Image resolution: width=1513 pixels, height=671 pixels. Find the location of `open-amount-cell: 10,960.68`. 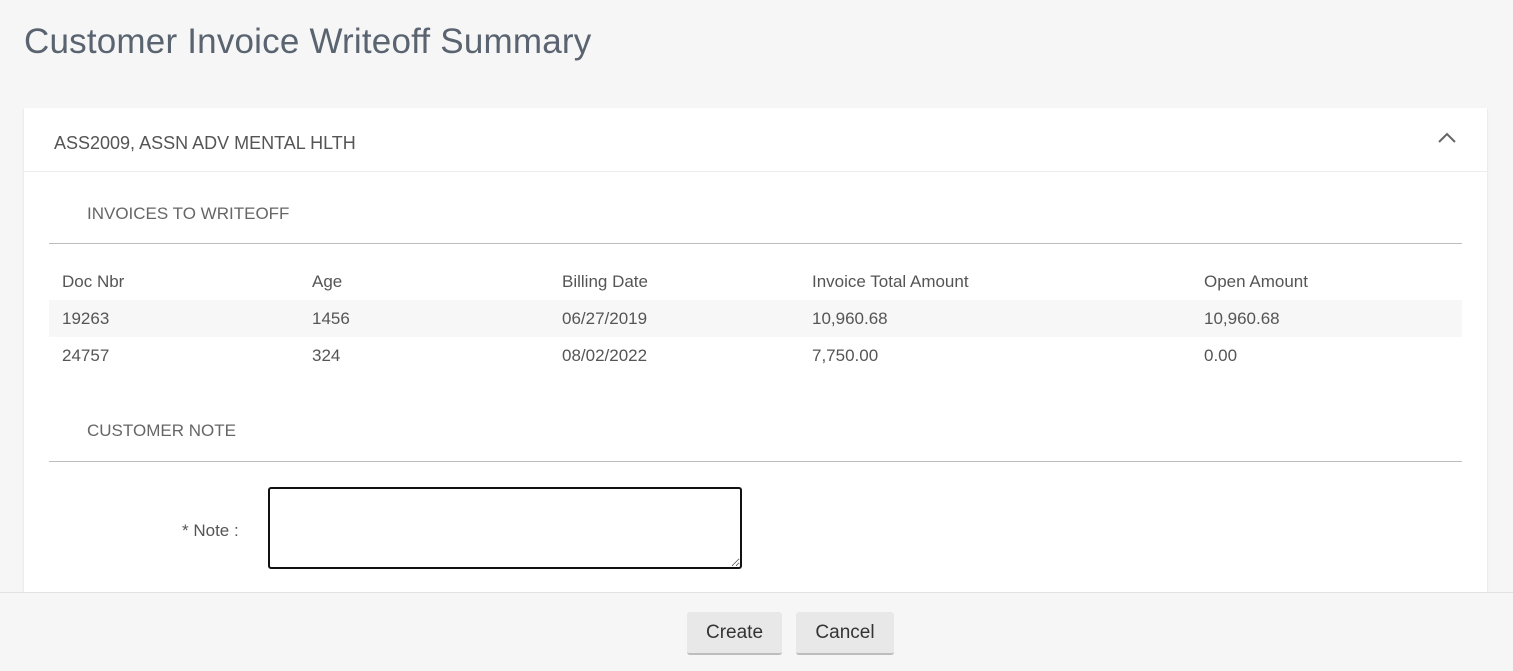

open-amount-cell: 10,960.68 is located at coordinates (1242, 318).